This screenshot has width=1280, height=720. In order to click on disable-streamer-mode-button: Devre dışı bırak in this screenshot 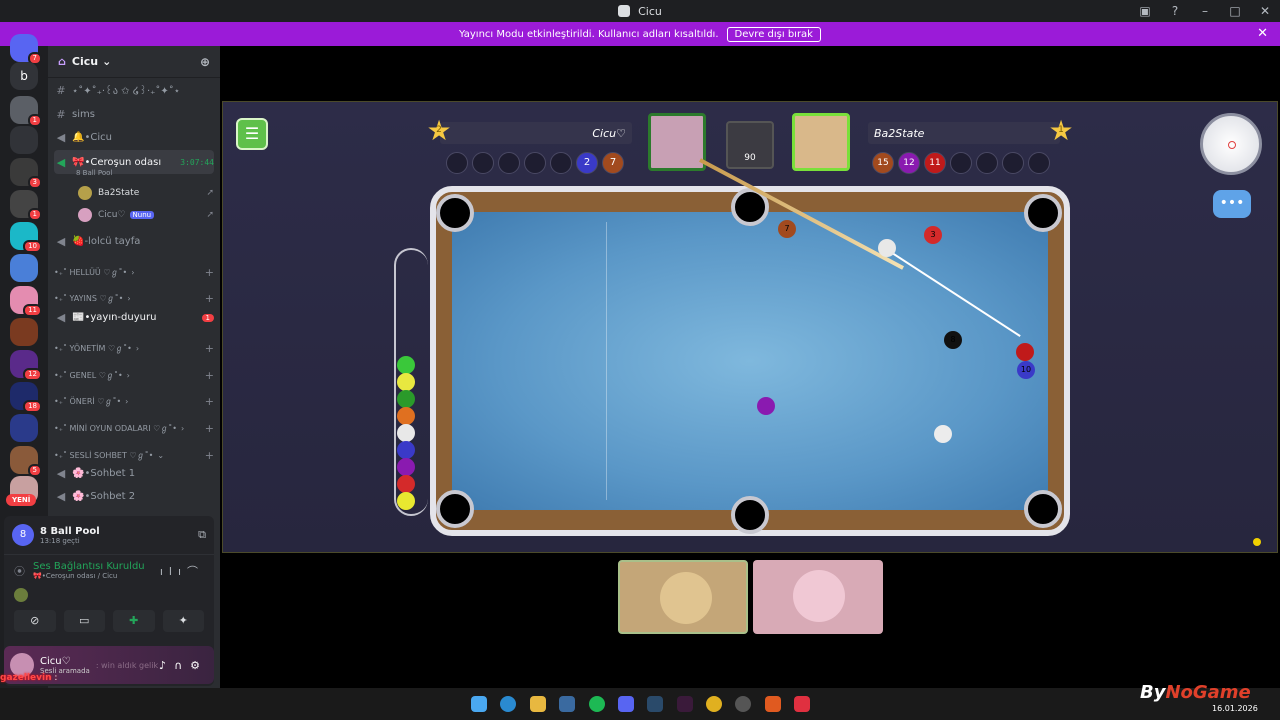, I will do `click(773, 34)`.